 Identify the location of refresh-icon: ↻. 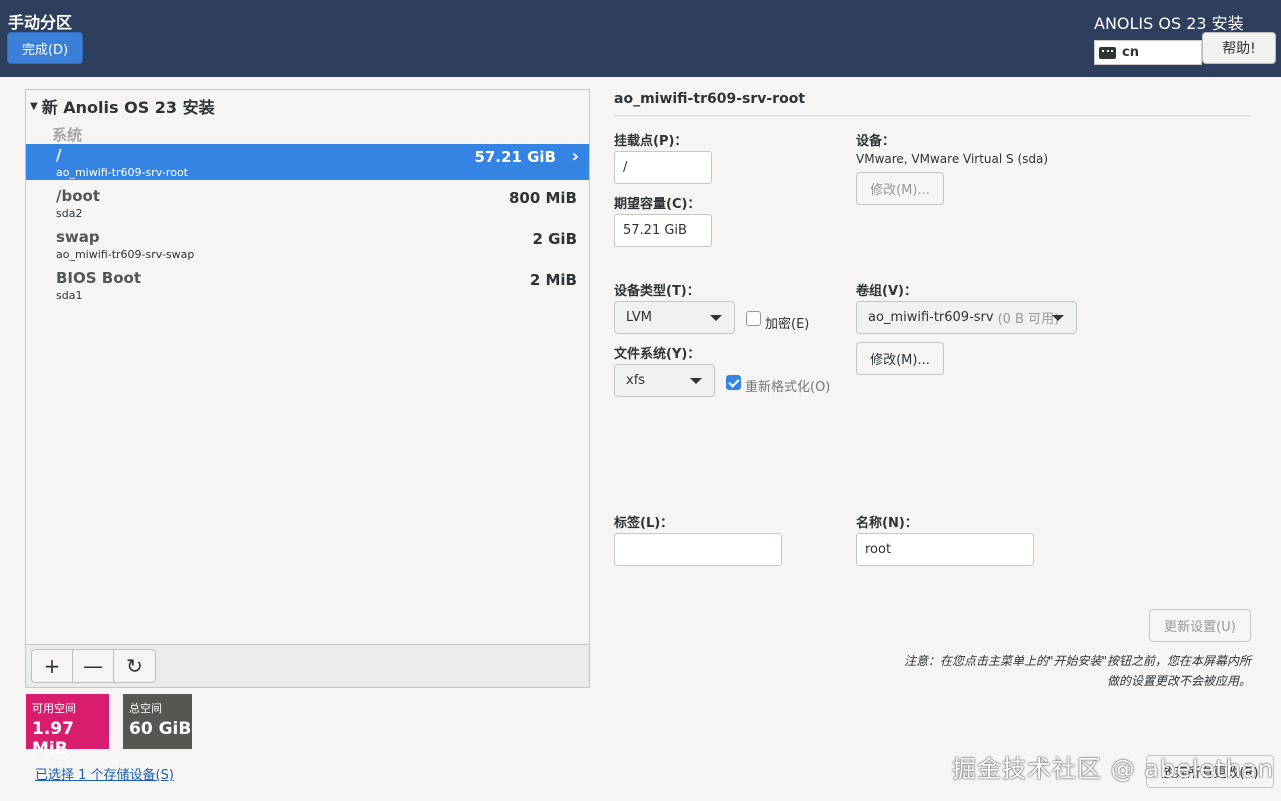
(134, 666).